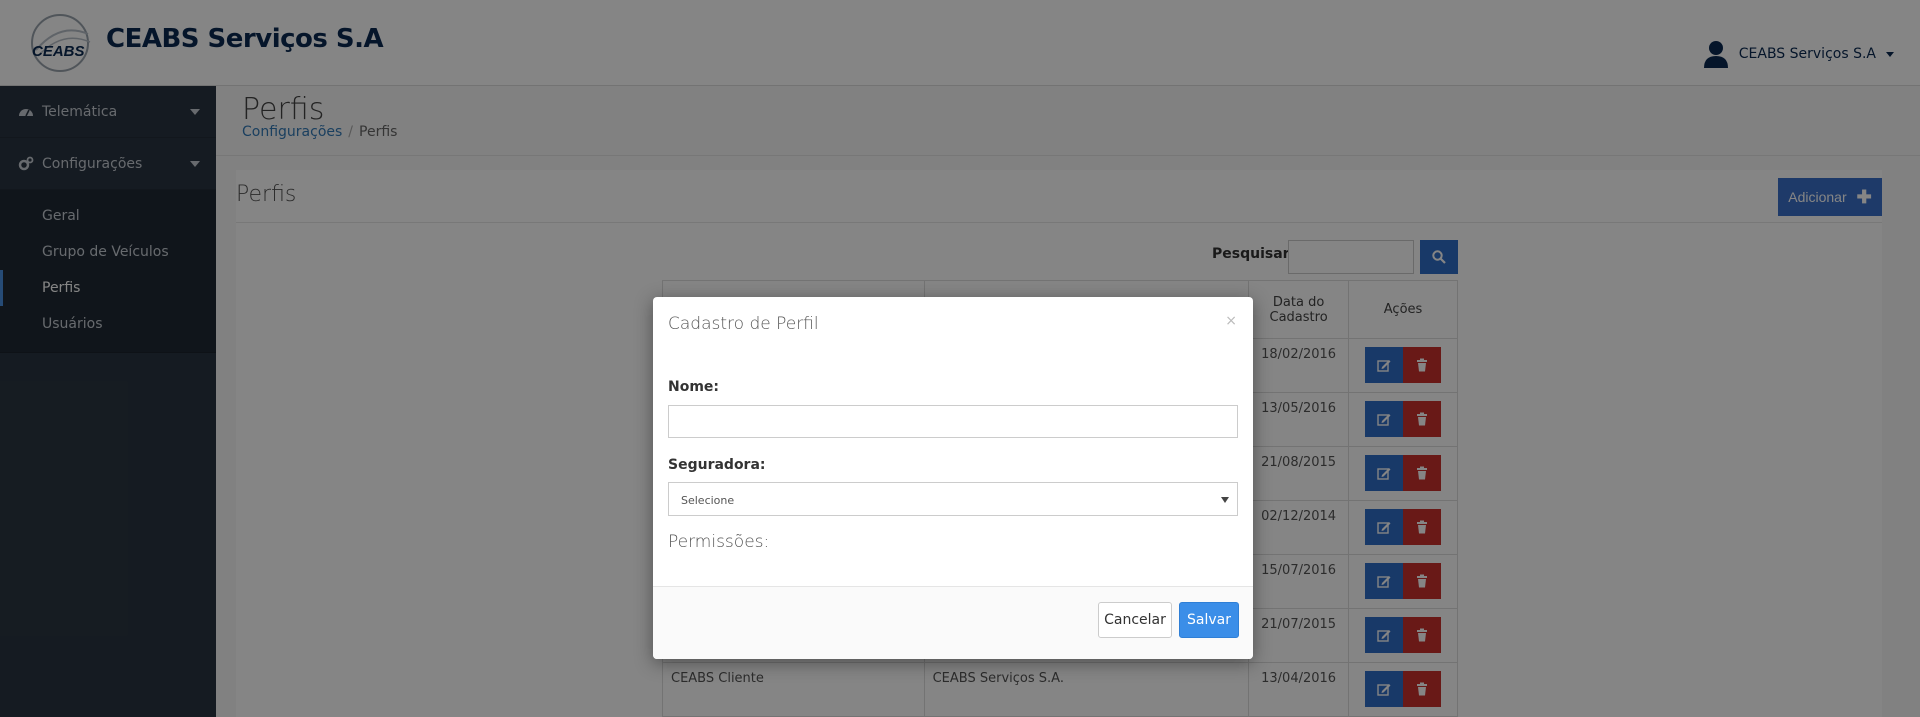 The width and height of the screenshot is (1920, 717). I want to click on insurer-label: Seguradora:, so click(717, 465).